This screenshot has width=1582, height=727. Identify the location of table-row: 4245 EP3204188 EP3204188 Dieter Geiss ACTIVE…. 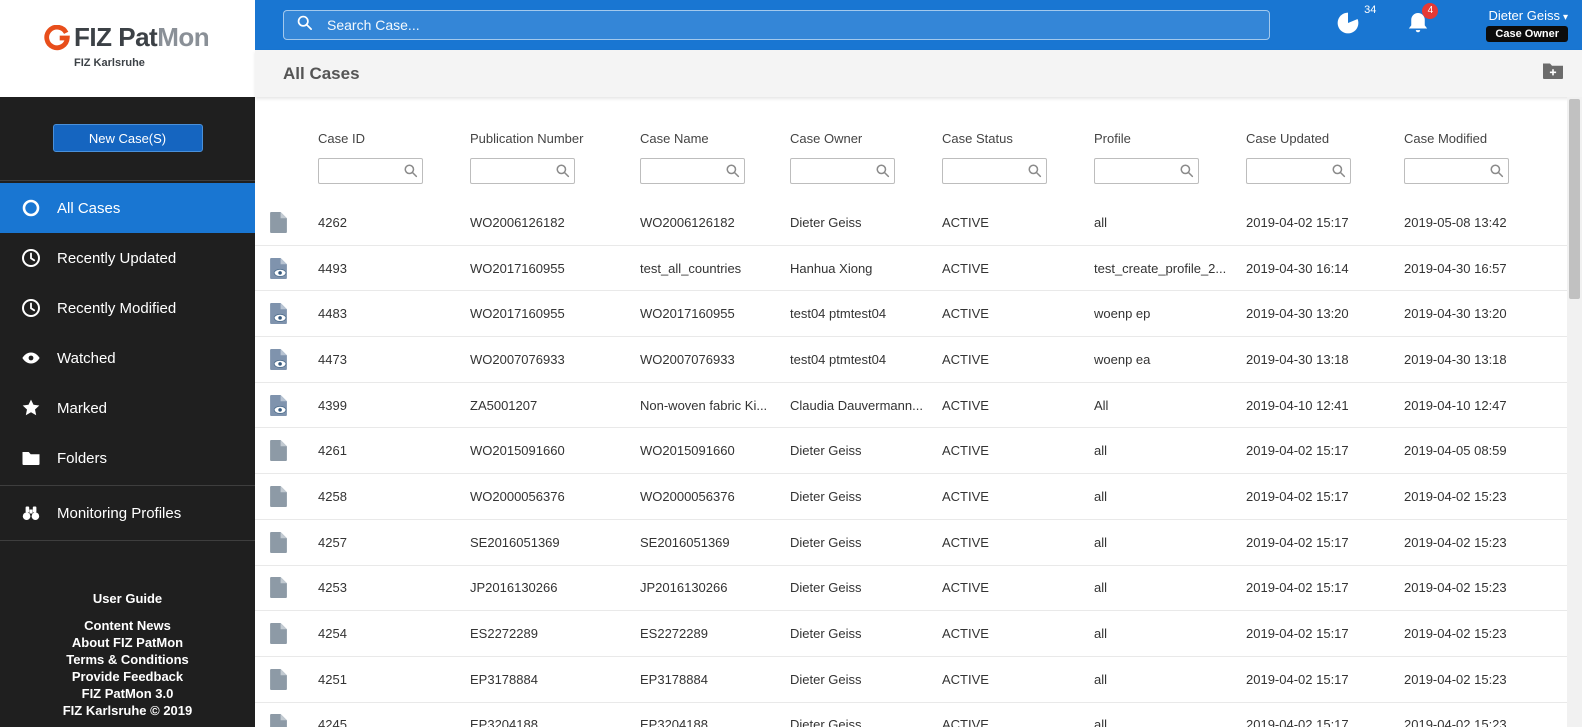
(911, 715).